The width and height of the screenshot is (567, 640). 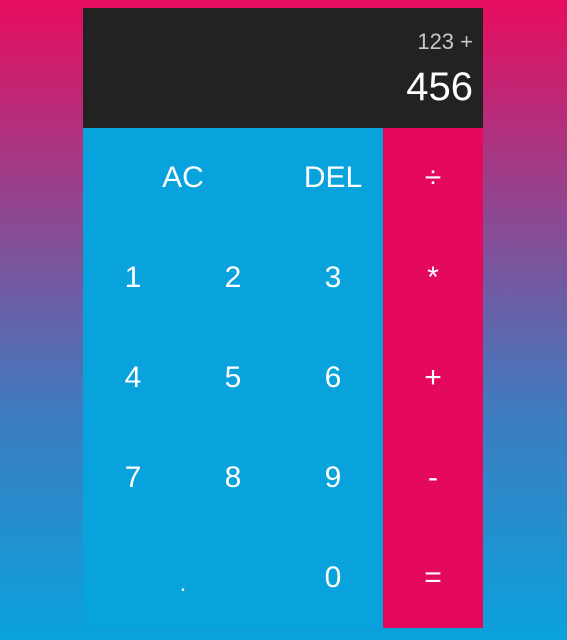 What do you see at coordinates (445, 41) in the screenshot?
I see `previous-operand: 123 +` at bounding box center [445, 41].